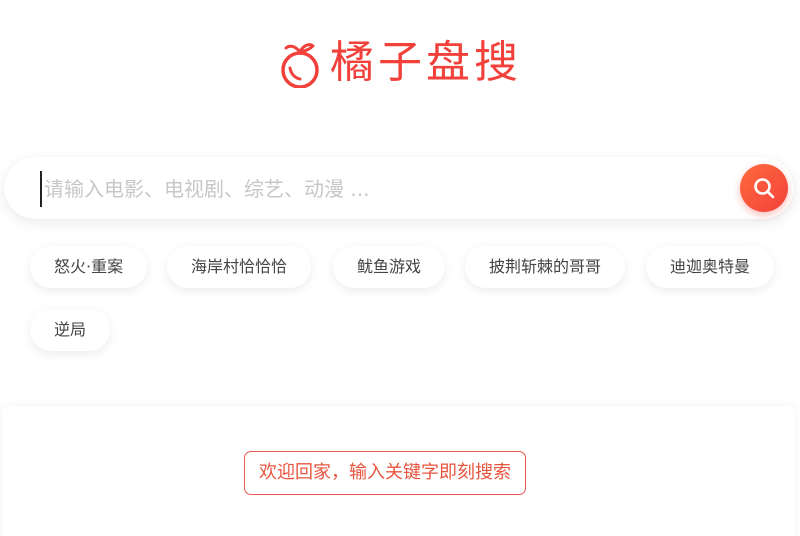  I want to click on orange-fruit-icon, so click(300, 65).